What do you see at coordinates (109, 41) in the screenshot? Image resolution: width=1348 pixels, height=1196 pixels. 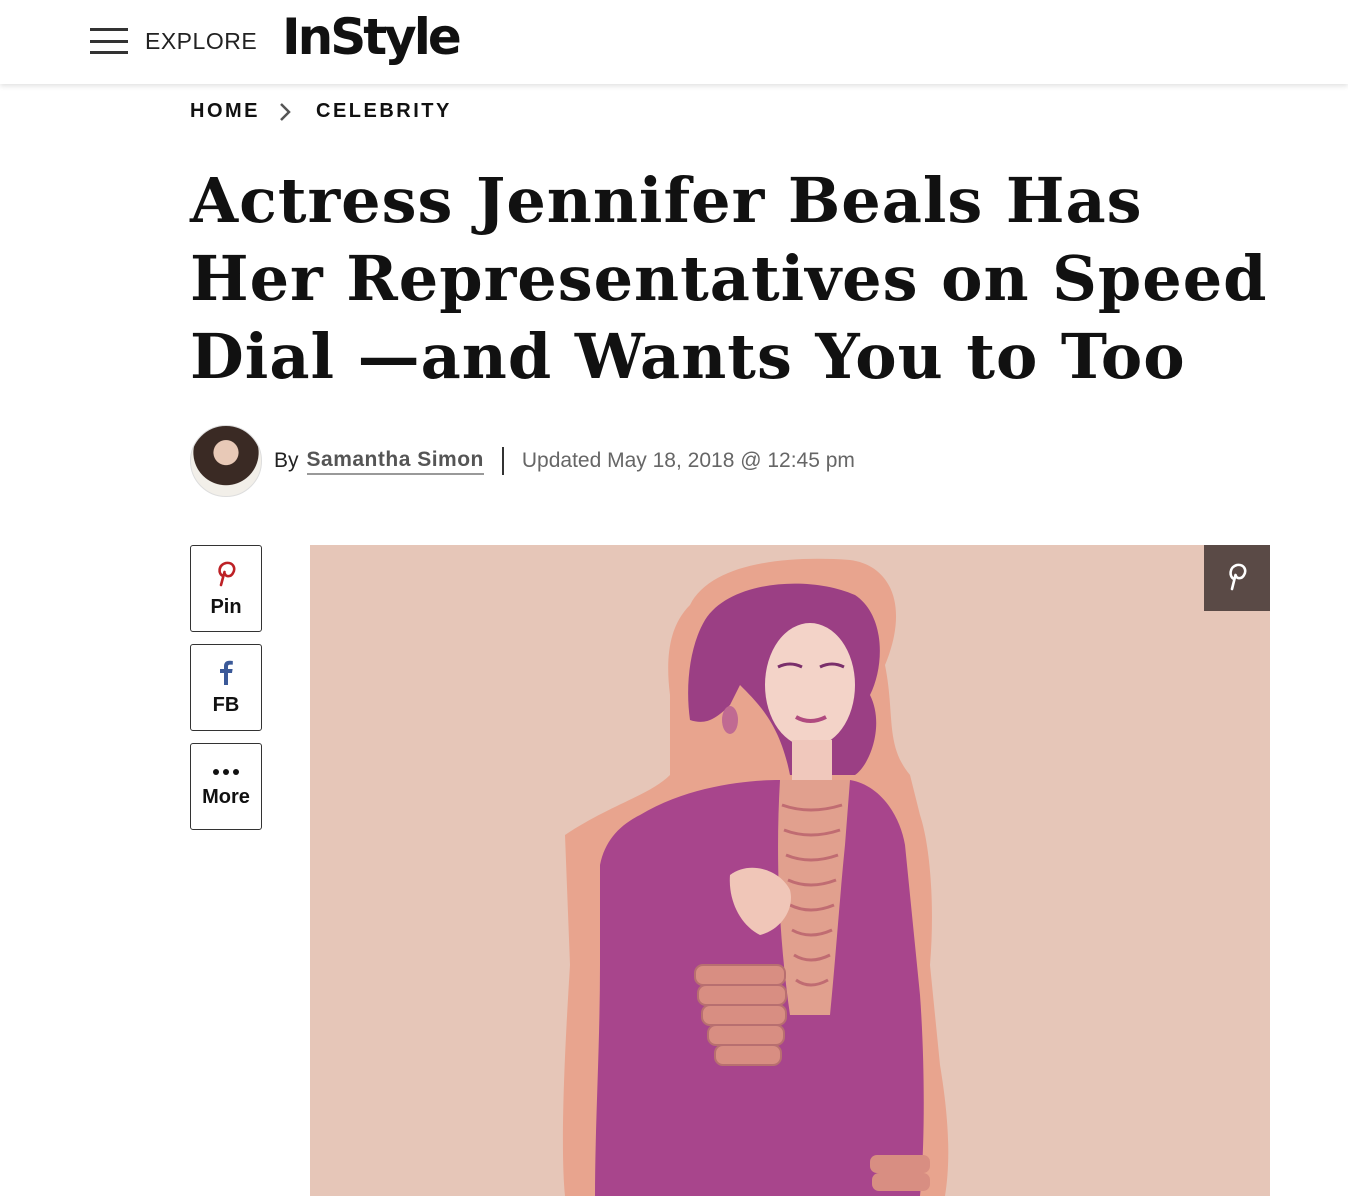 I see `hamburger-icon` at bounding box center [109, 41].